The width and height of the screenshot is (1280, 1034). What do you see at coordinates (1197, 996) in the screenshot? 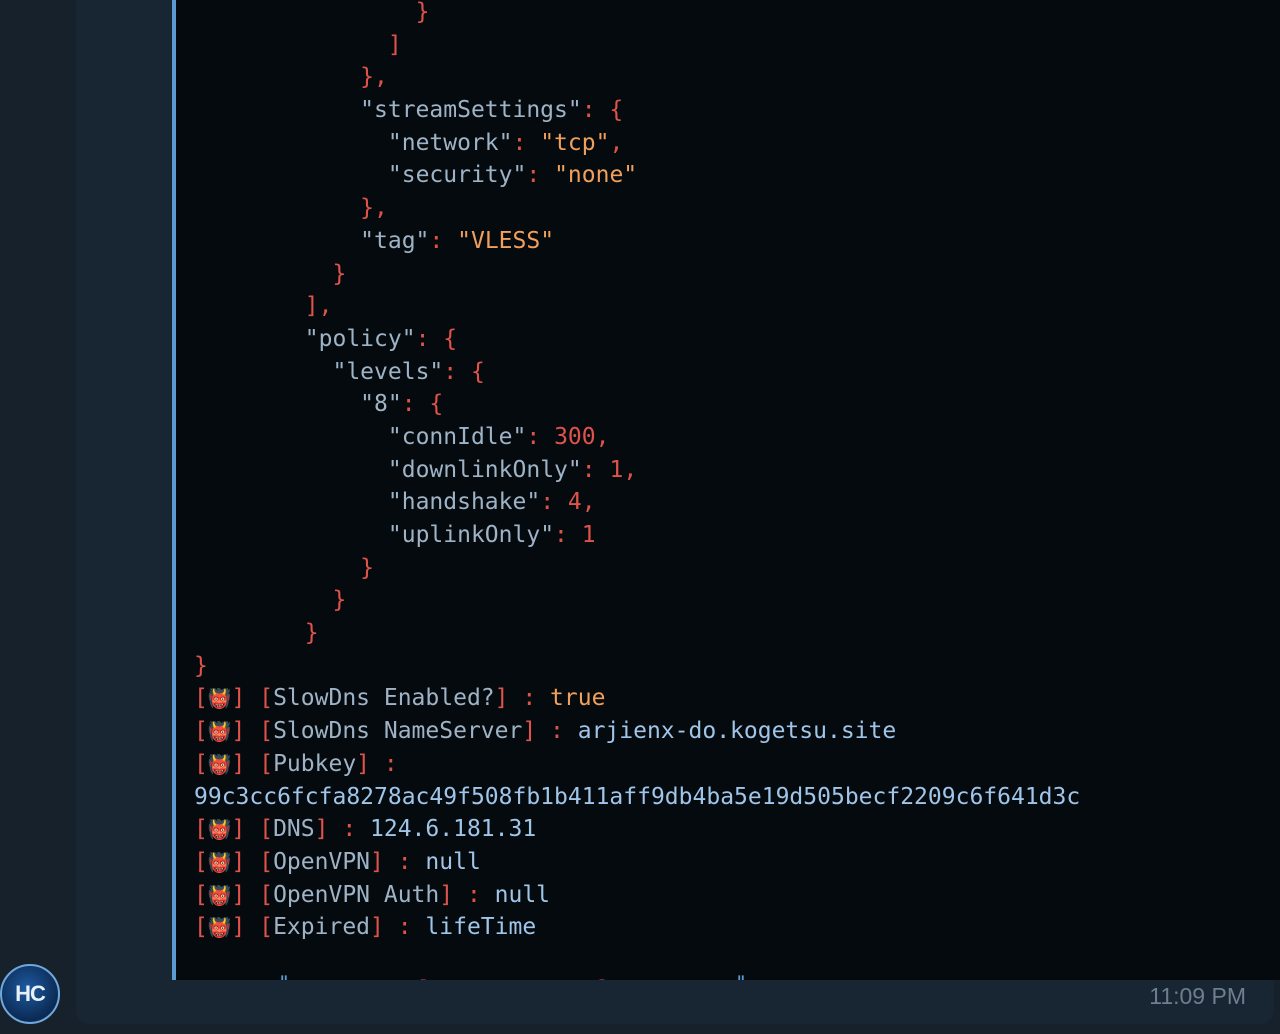
I see `message-timestamp: 11:09 PM` at bounding box center [1197, 996].